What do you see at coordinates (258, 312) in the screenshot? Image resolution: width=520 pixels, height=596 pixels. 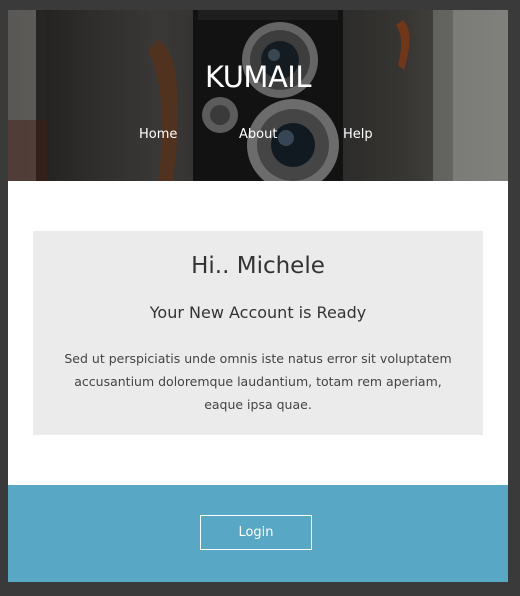 I see `account-ready-subtitle: Your New Account is Ready` at bounding box center [258, 312].